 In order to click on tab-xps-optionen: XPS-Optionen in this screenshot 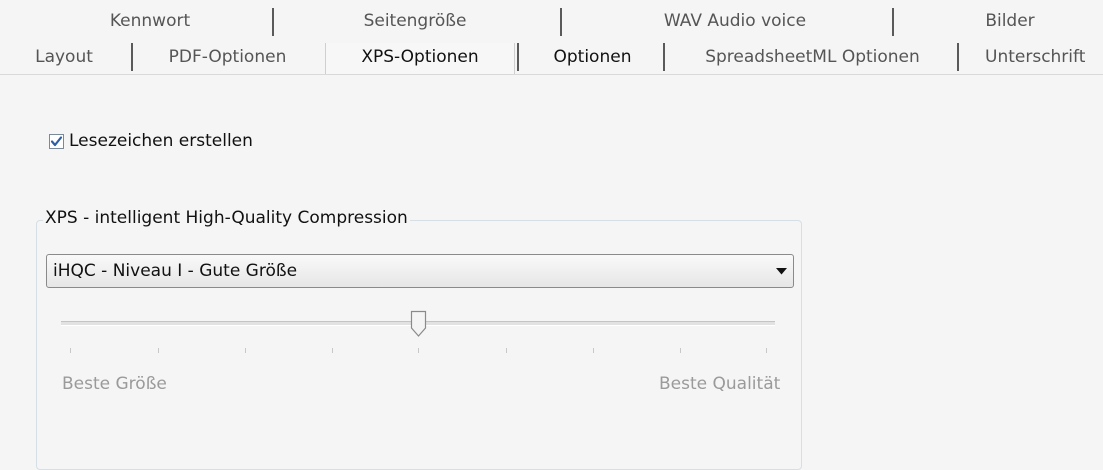, I will do `click(420, 59)`.